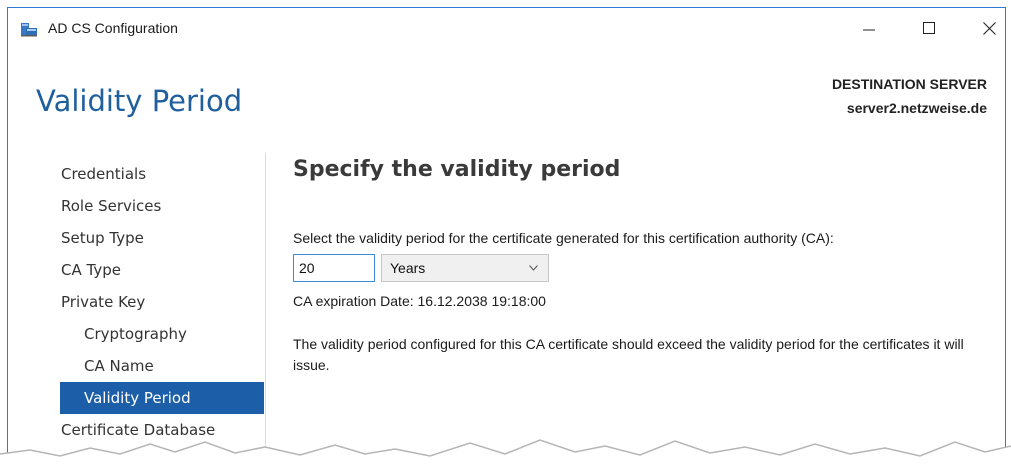  What do you see at coordinates (113, 28) in the screenshot?
I see `window-title: AD CS Configuration` at bounding box center [113, 28].